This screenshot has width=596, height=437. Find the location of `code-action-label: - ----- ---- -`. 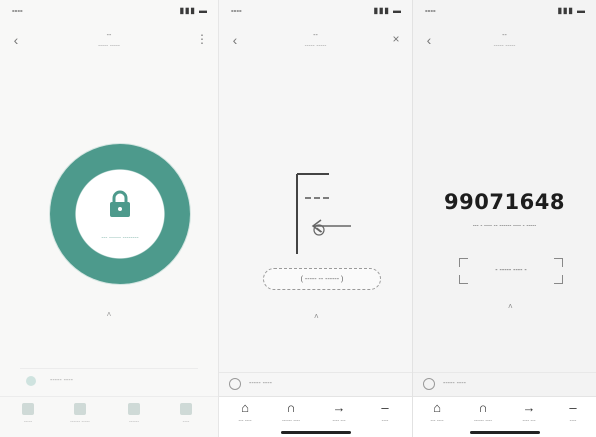

code-action-label: - ----- ---- - is located at coordinates (511, 270).